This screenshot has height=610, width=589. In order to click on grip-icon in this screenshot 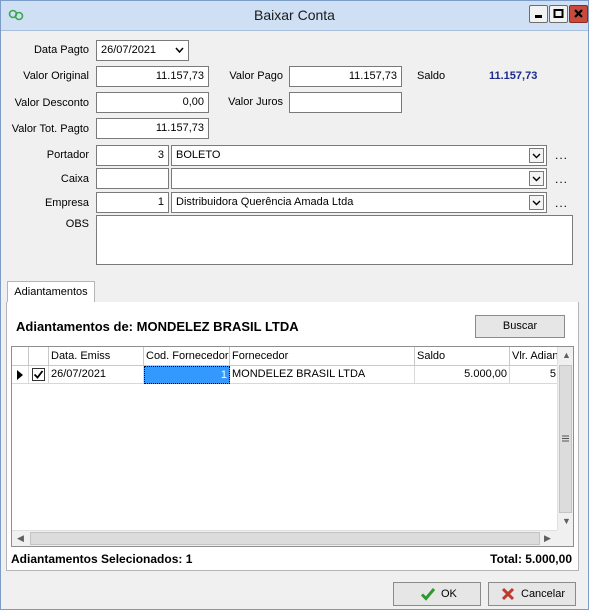, I will do `click(565, 438)`.